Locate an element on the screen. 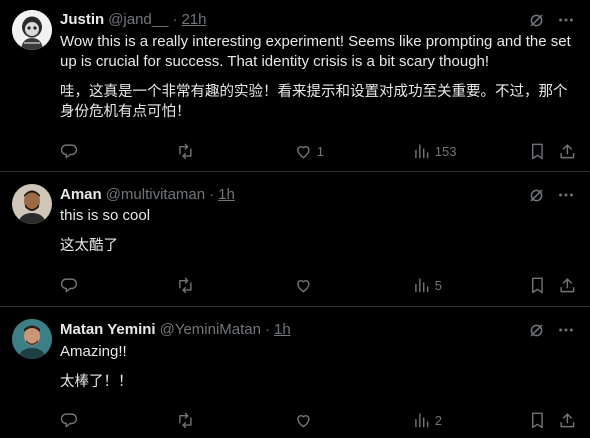  action-bar: 5 is located at coordinates (317, 285).